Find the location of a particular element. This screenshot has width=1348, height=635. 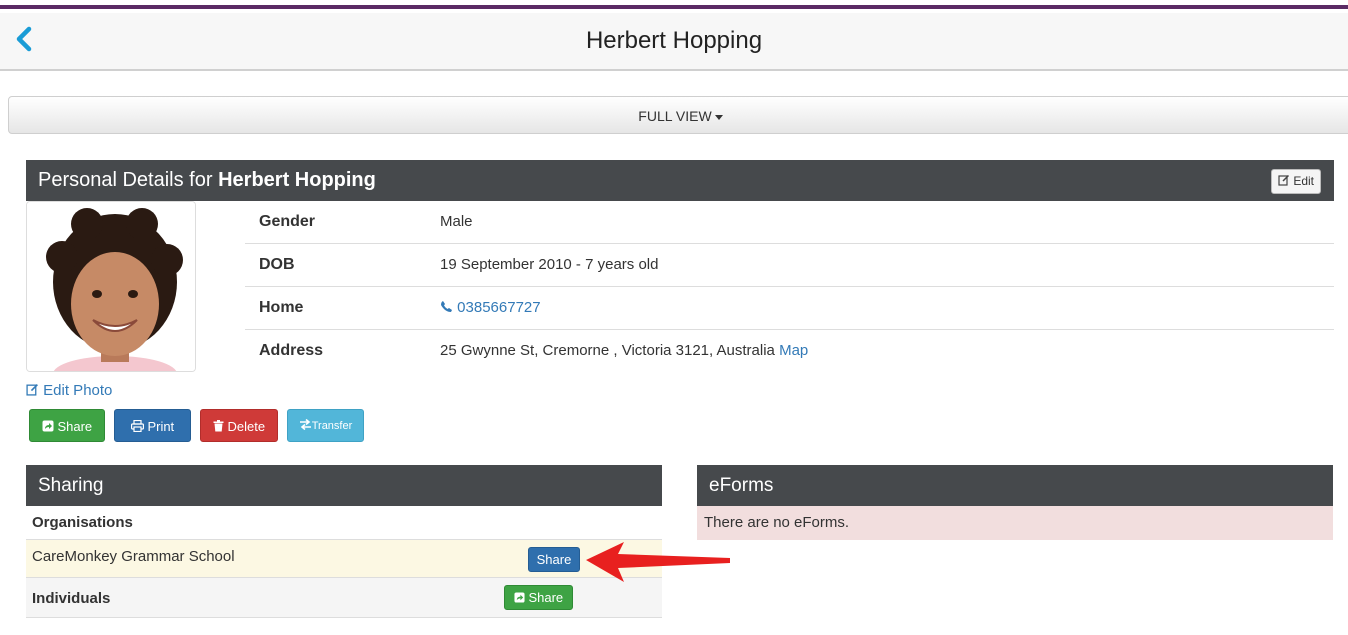

annotation-arrow-icon is located at coordinates (658, 562).